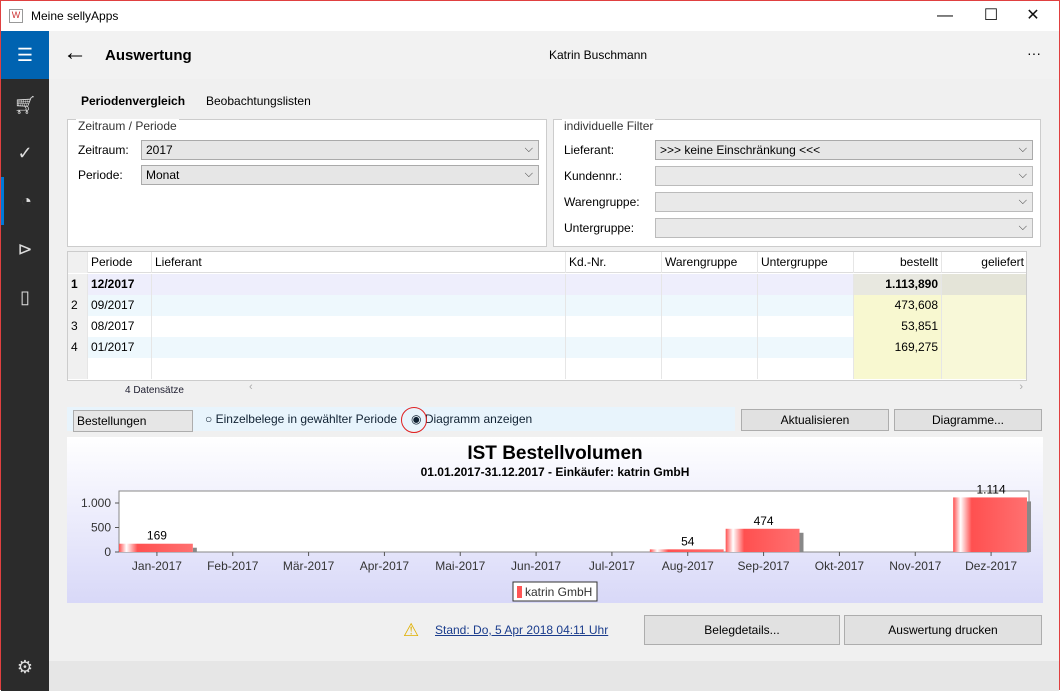  What do you see at coordinates (25, 55) in the screenshot?
I see `hamburger-menu-icon: ☰` at bounding box center [25, 55].